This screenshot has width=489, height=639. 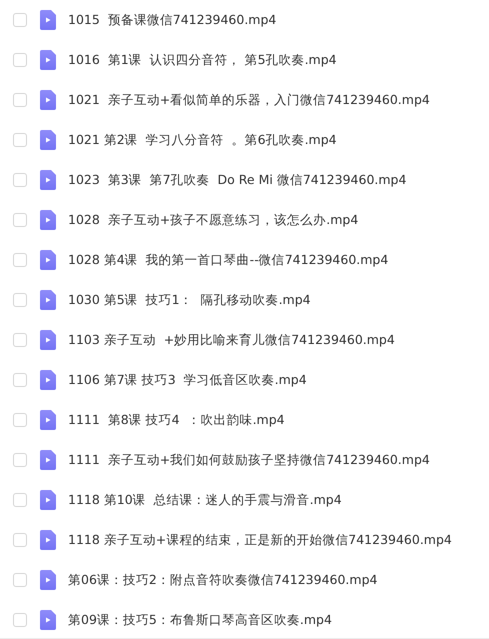 What do you see at coordinates (223, 580) in the screenshot?
I see `file-name: 第06课：技巧2：附点音符吹奏微信741239460.mp4` at bounding box center [223, 580].